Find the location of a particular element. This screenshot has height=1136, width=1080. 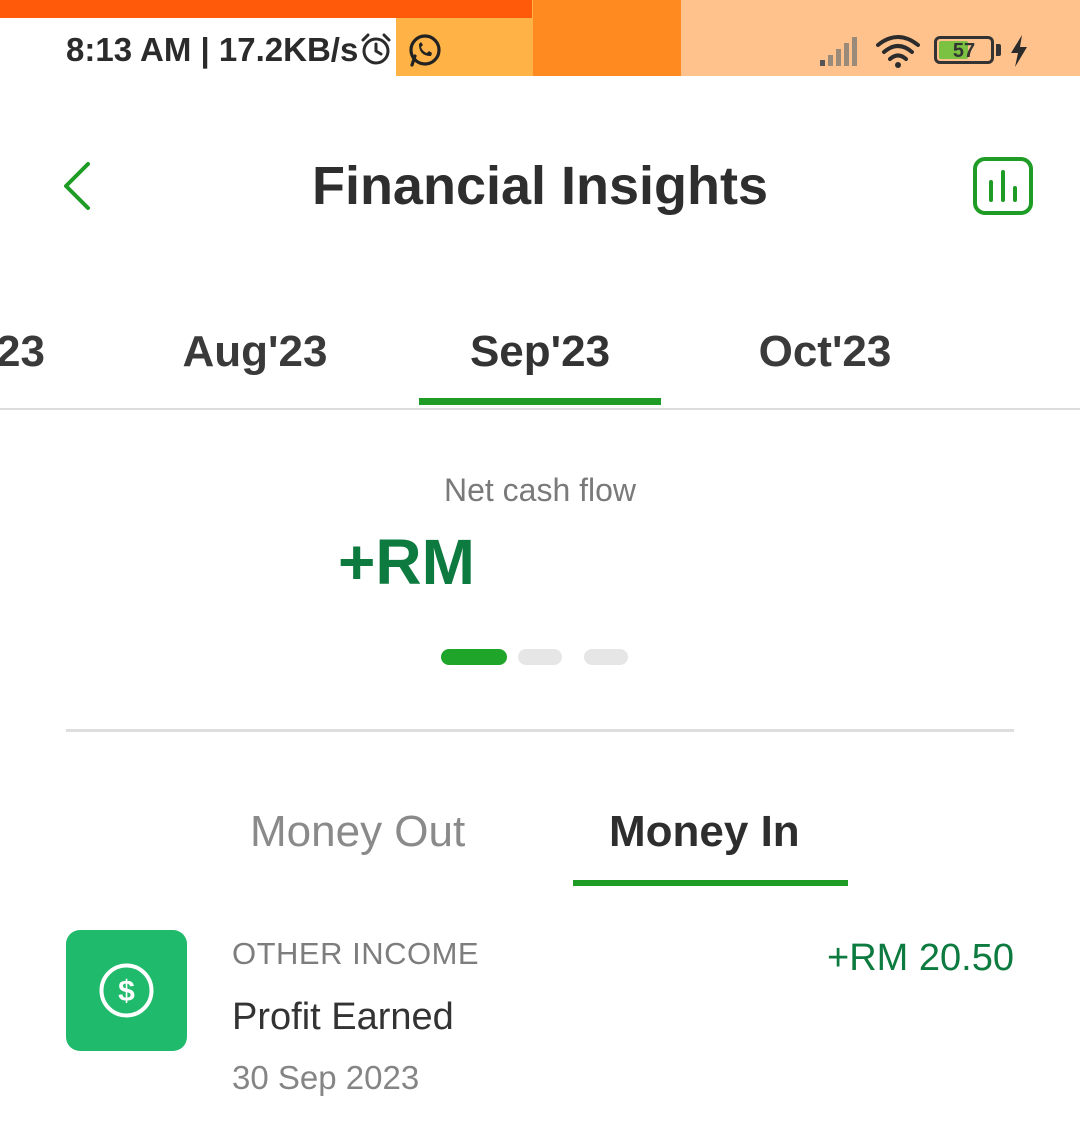

tab-month-sep: Sep'23 is located at coordinates (540, 364).